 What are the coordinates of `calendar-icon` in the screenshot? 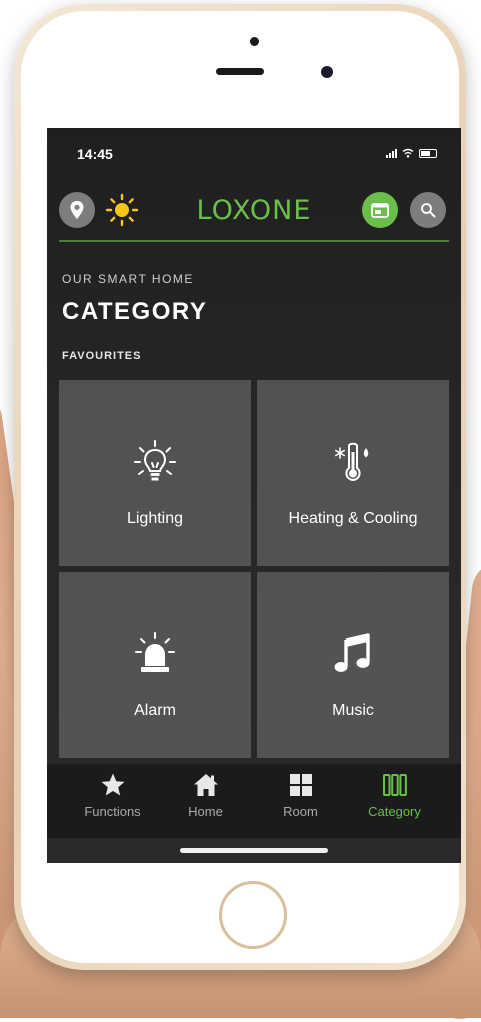 It's located at (380, 210).